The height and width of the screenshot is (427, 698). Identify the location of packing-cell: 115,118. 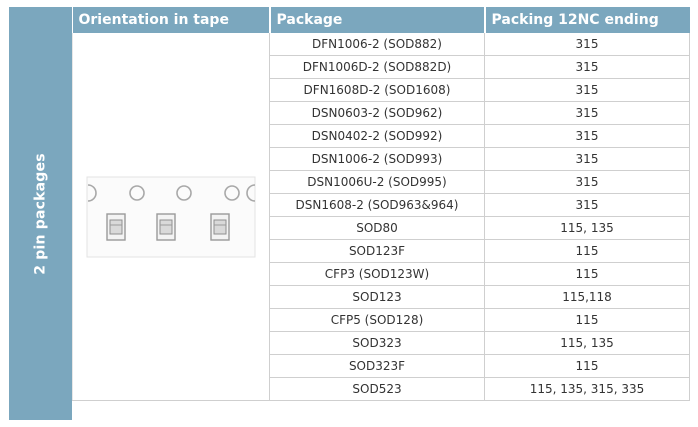
(587, 297).